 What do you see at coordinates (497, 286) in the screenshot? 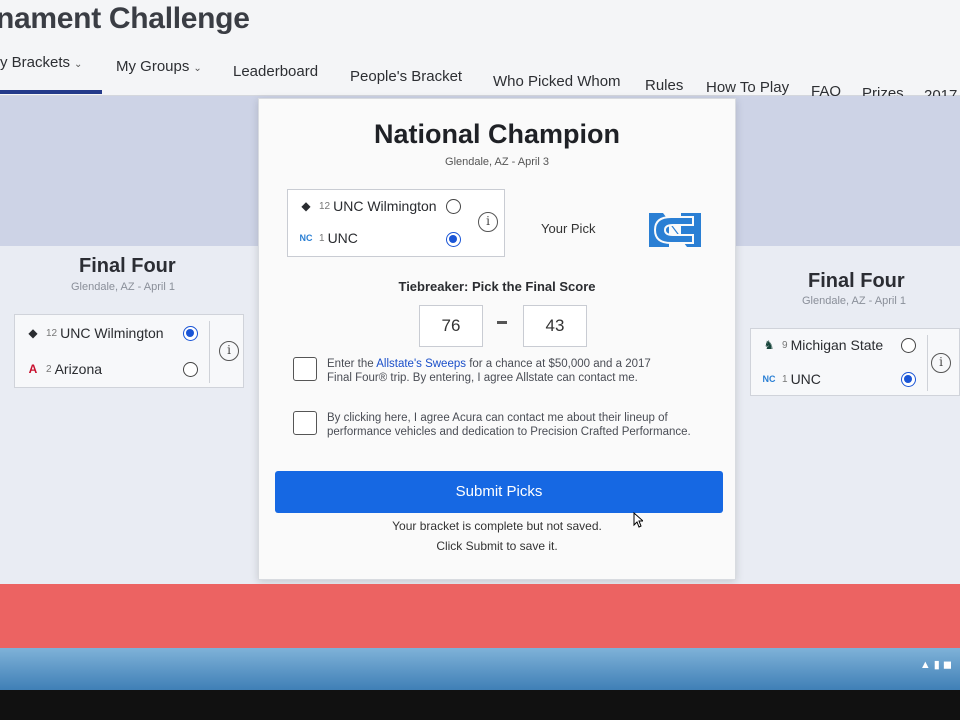
I see `tiebreaker-label: Tiebreaker: Pick the Final Score` at bounding box center [497, 286].